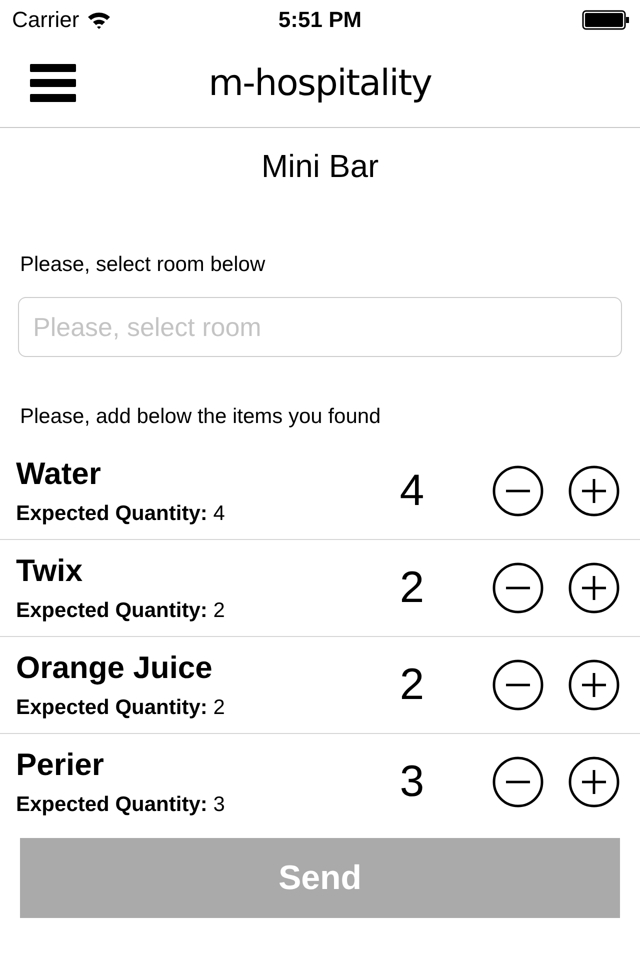 Image resolution: width=640 pixels, height=960 pixels. What do you see at coordinates (412, 782) in the screenshot?
I see `quantity-value: 3` at bounding box center [412, 782].